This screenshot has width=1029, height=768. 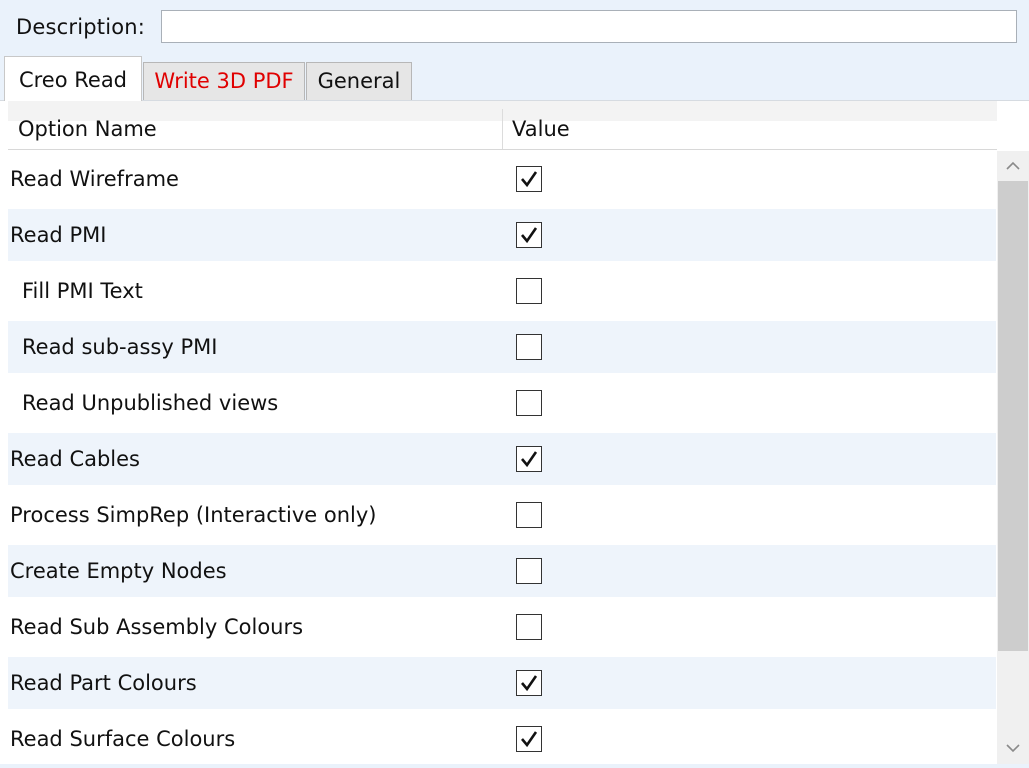 I want to click on option-row: Read PMI, so click(x=502, y=235).